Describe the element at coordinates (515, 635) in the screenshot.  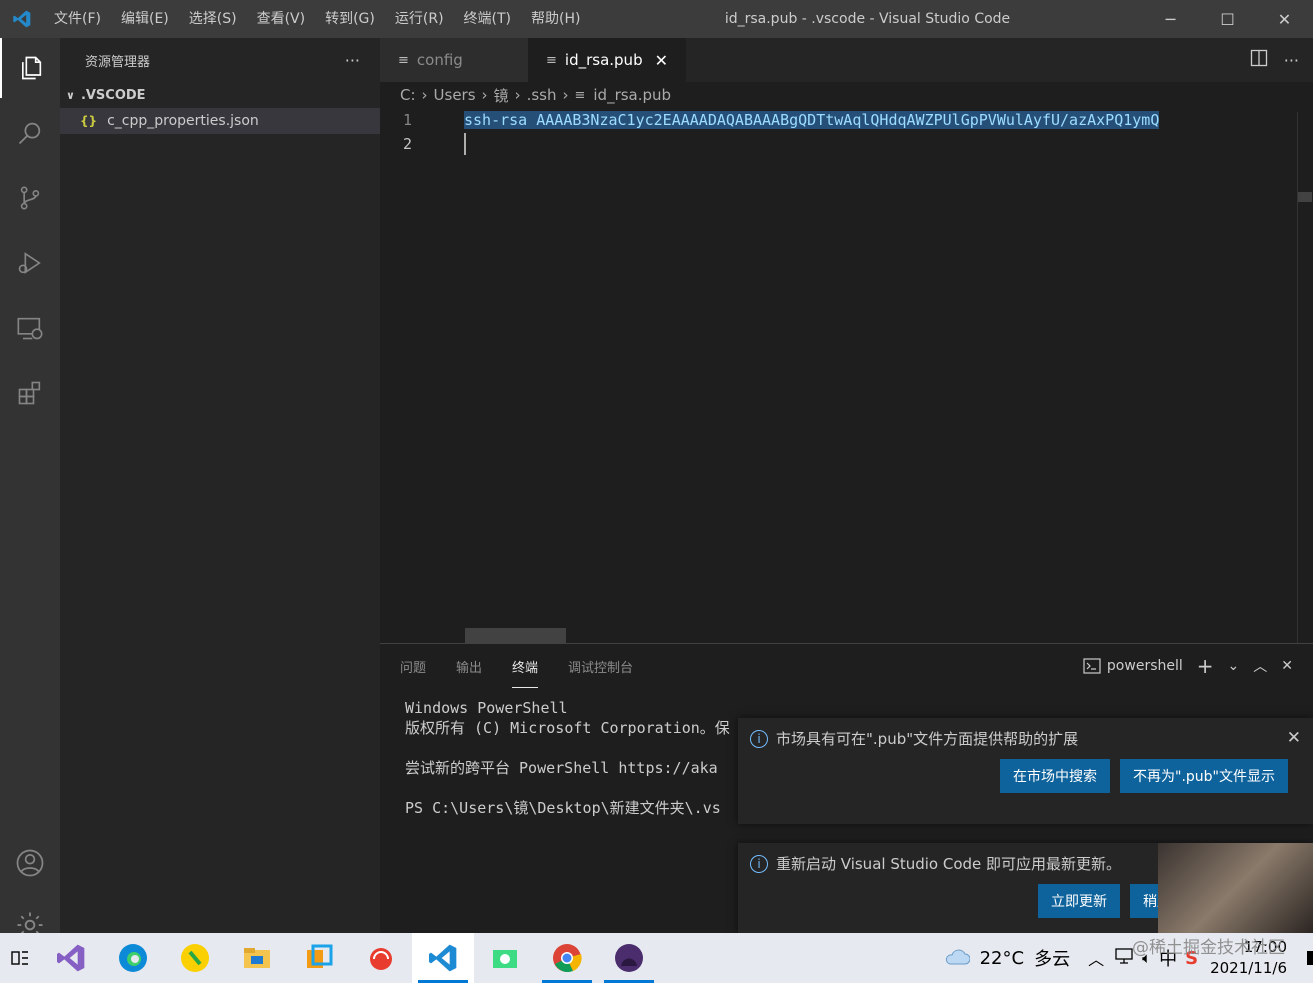
I see `horizontal-scrollbar` at that location.